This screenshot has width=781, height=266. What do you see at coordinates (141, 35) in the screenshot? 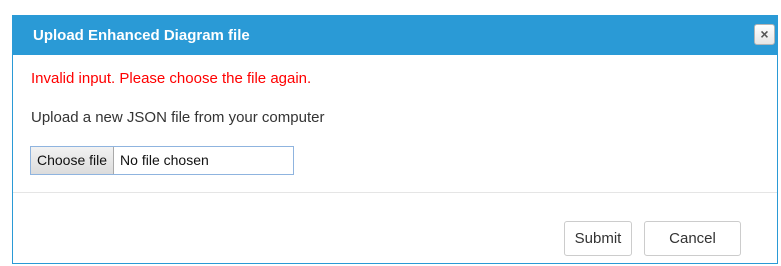
I see `dialog-title: Upload Enhanced Diagram file` at bounding box center [141, 35].